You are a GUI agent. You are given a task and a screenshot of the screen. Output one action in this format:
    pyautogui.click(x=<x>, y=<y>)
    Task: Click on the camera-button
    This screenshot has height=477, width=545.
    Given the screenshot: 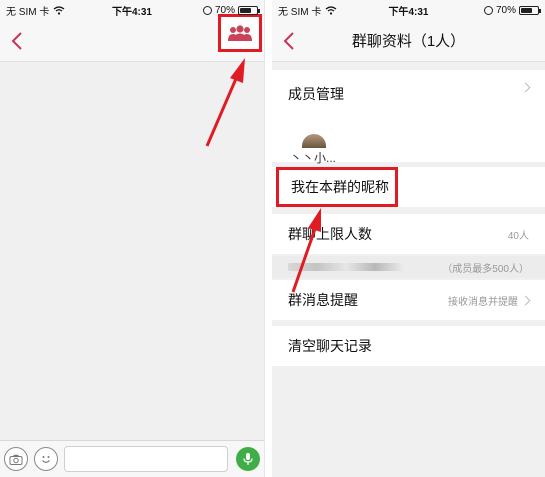 What is the action you would take?
    pyautogui.click(x=16, y=459)
    